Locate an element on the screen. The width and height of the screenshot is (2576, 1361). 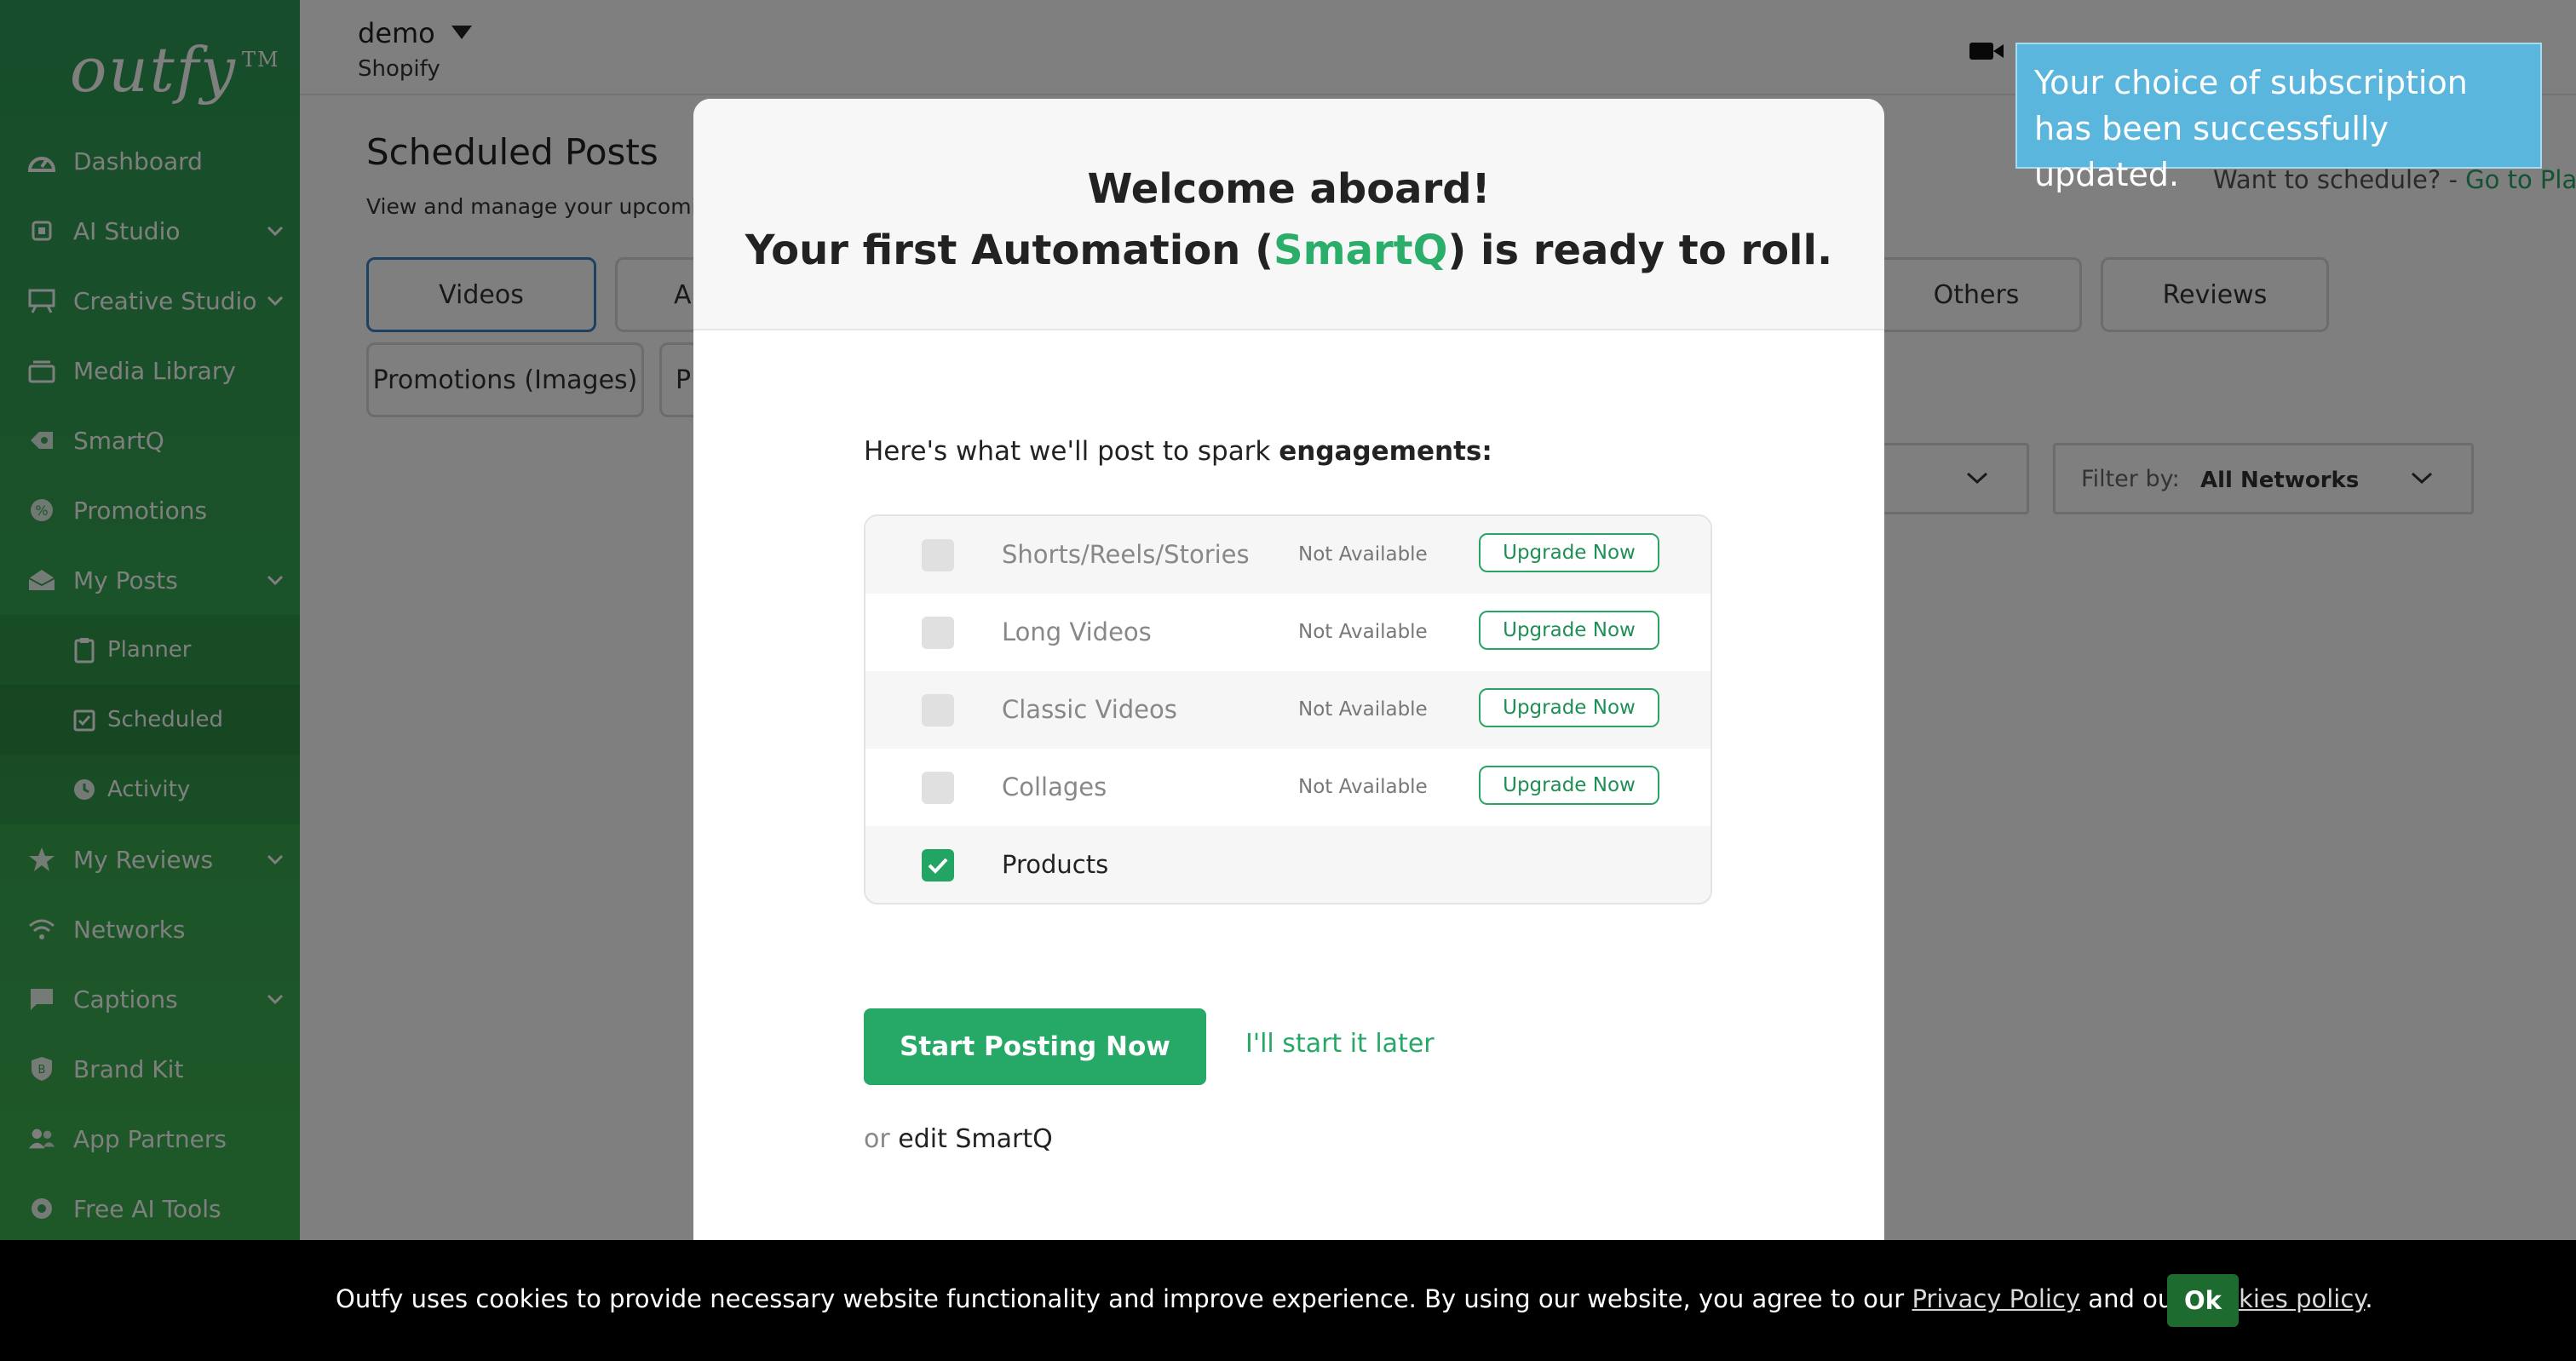
start-posting-button: Start Posting Now is located at coordinates (1035, 1046).